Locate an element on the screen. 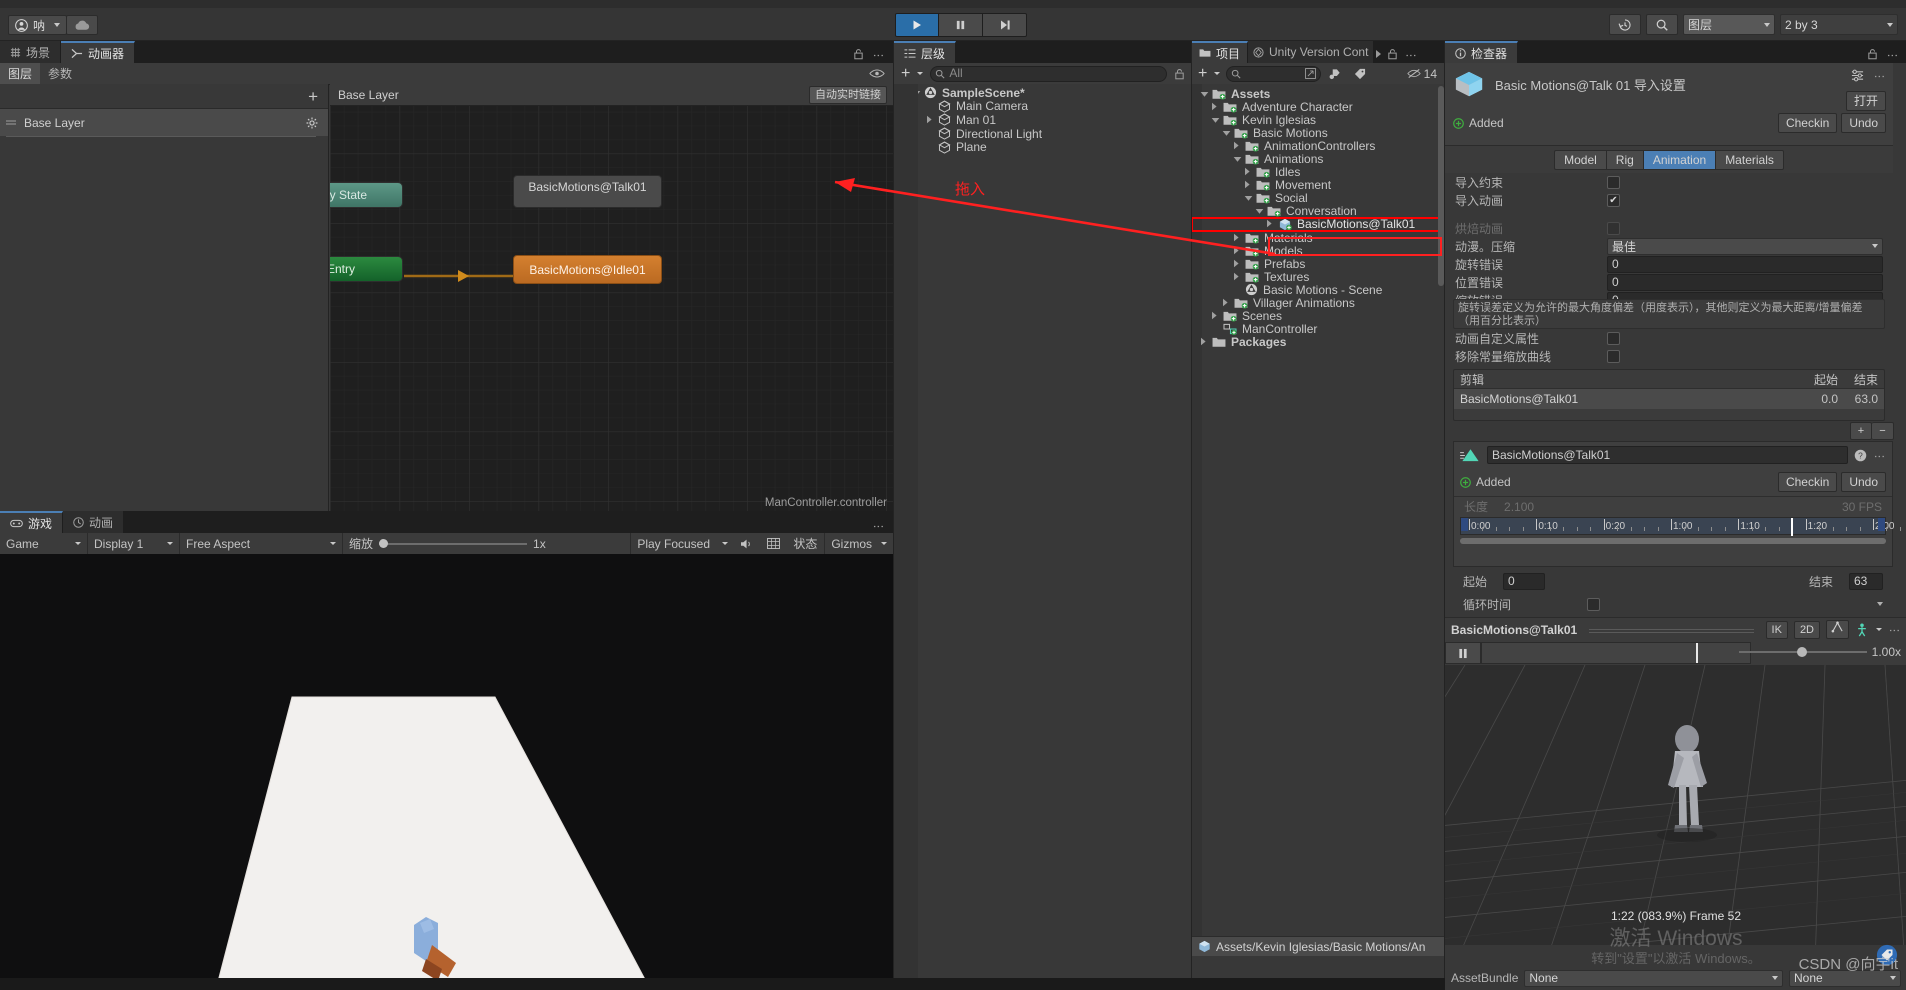  live-link-button: 自动实时链接 is located at coordinates (848, 94).